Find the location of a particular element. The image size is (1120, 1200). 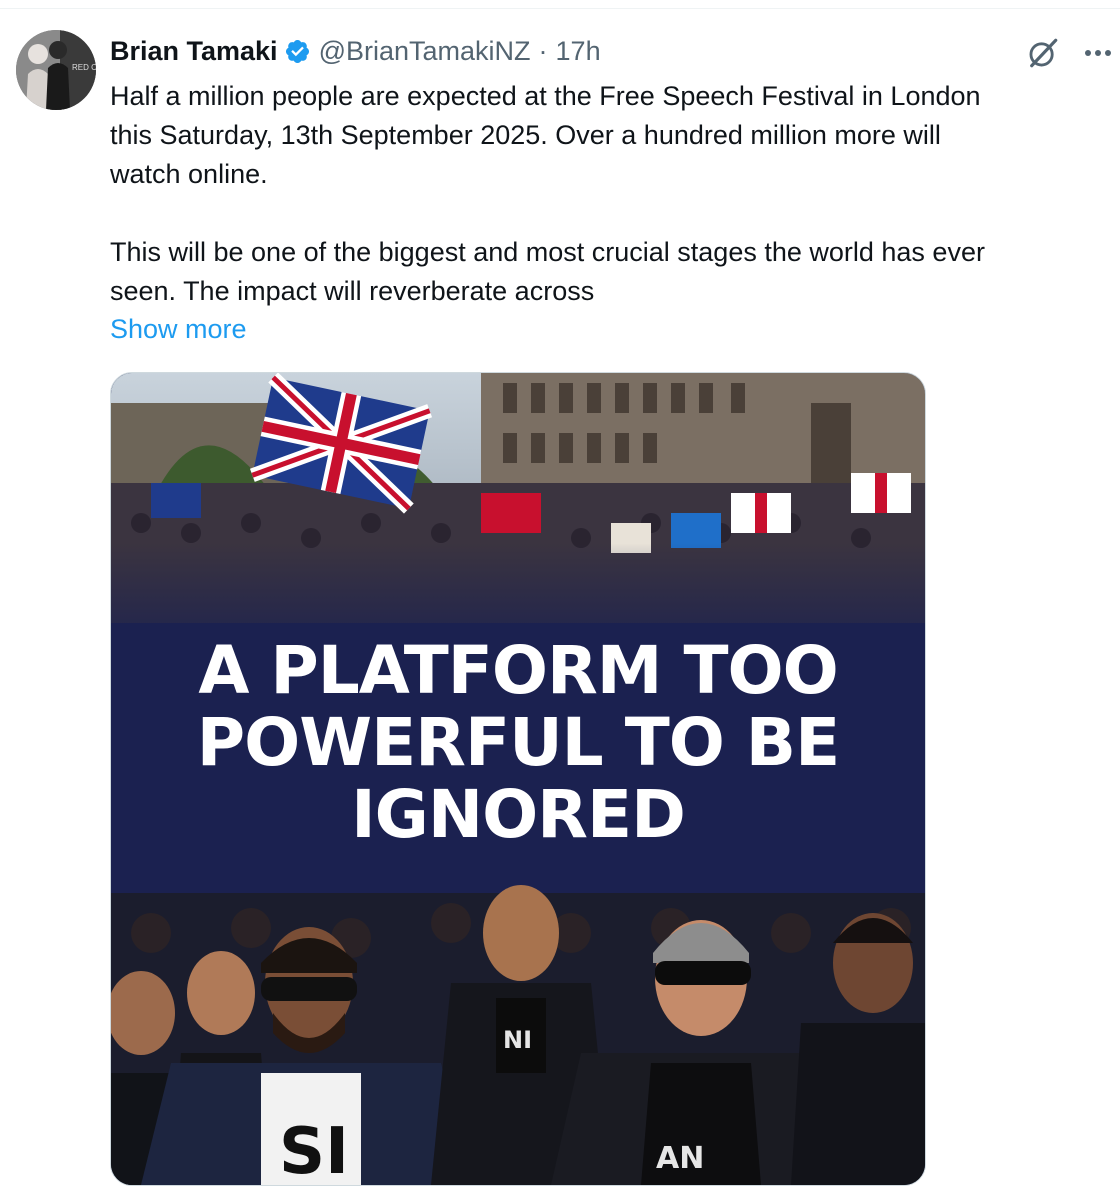

author-handle: @BrianTamakiNZ is located at coordinates (425, 51).